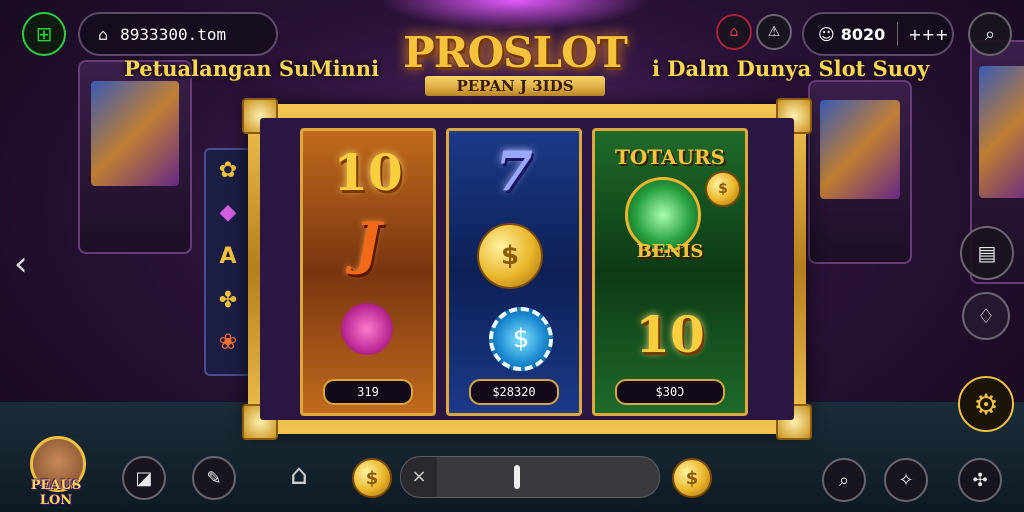 Image resolution: width=1024 pixels, height=512 pixels. I want to click on reel-symbol-bottom: 10, so click(670, 334).